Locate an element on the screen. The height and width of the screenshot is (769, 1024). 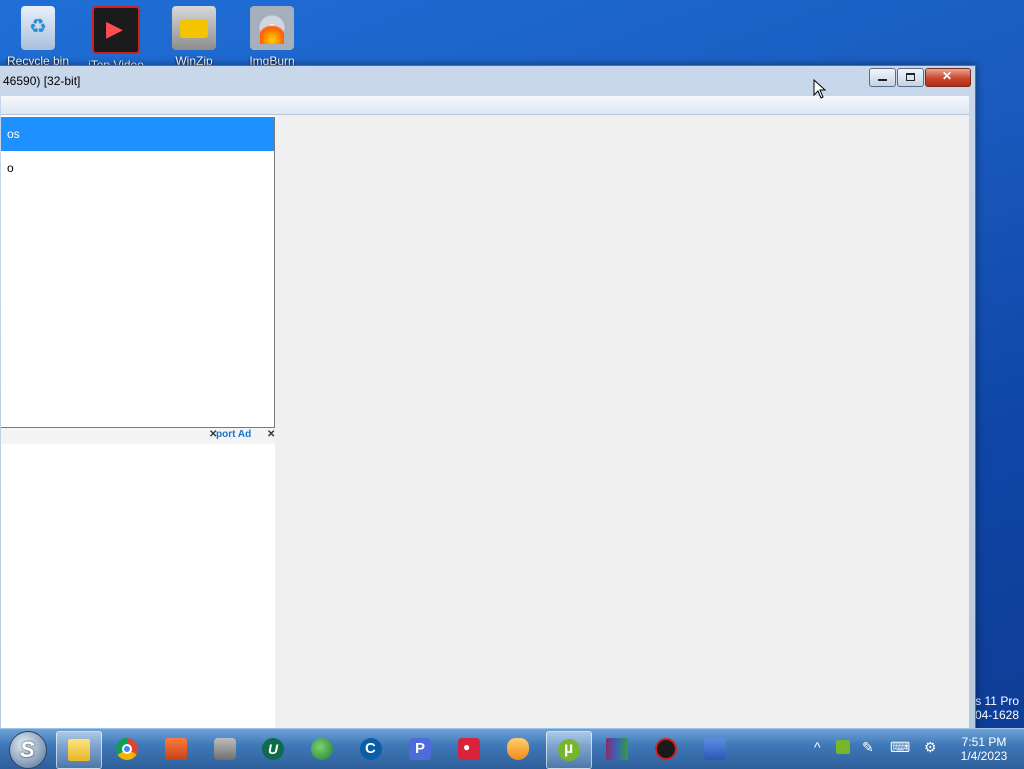
shield-app-icon is located at coordinates (518, 749).